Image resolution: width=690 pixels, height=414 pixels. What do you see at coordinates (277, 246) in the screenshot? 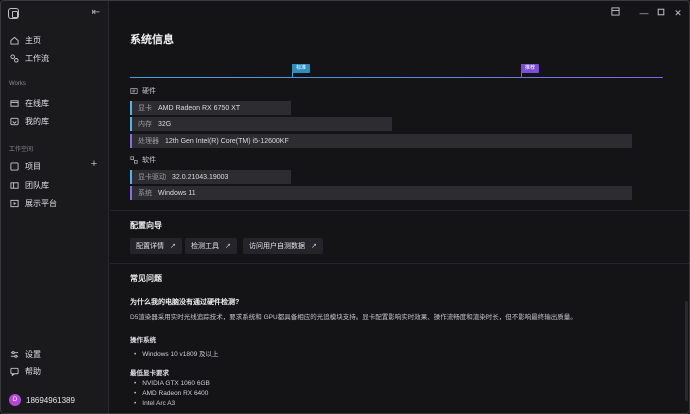
I see `button-label: 访问用户自测数据` at bounding box center [277, 246].